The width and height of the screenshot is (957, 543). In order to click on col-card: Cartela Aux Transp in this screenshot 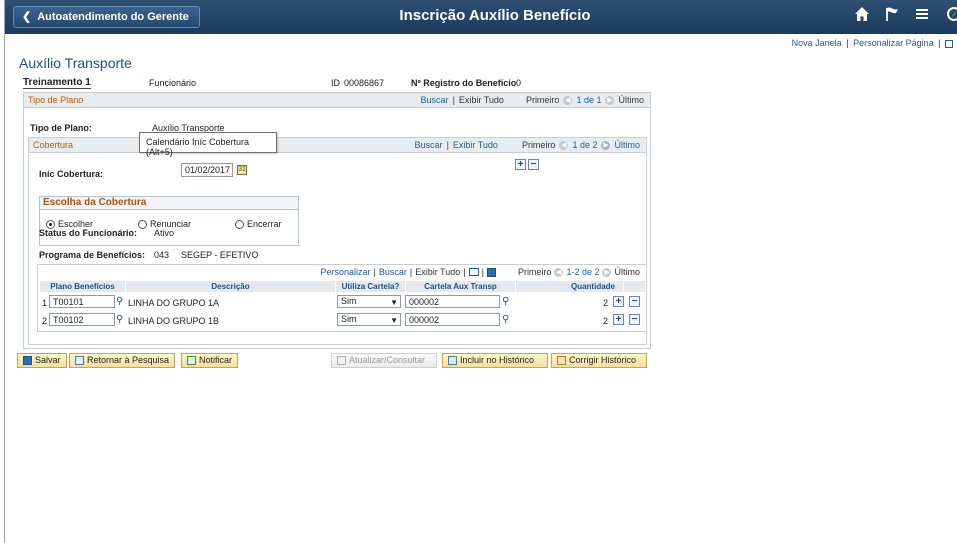, I will do `click(461, 286)`.